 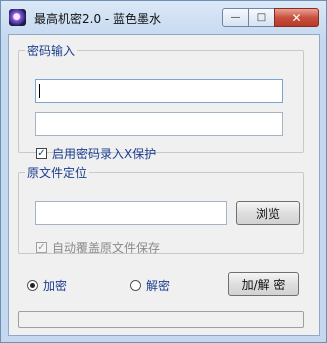 I want to click on file-group-legend: 原文件定位, so click(x=57, y=173).